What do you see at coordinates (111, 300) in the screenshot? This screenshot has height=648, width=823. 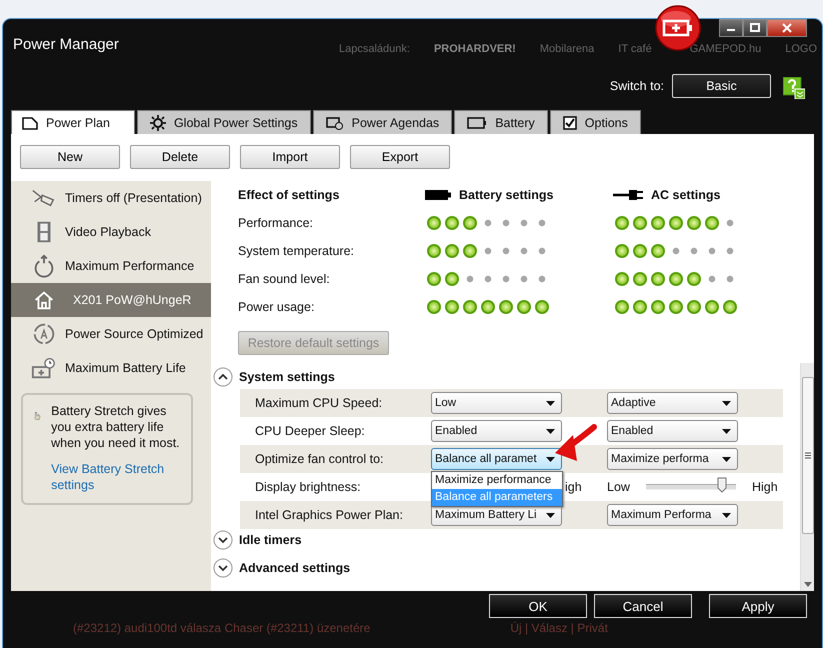 I see `plan-item: X201 PoW@hUngeR` at bounding box center [111, 300].